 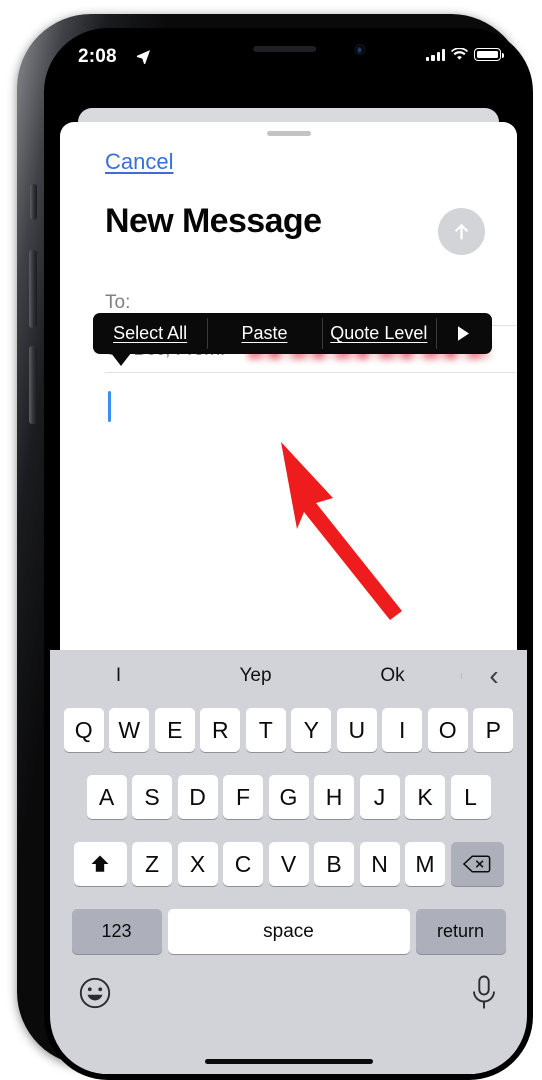 I want to click on return-key: return, so click(x=460, y=931).